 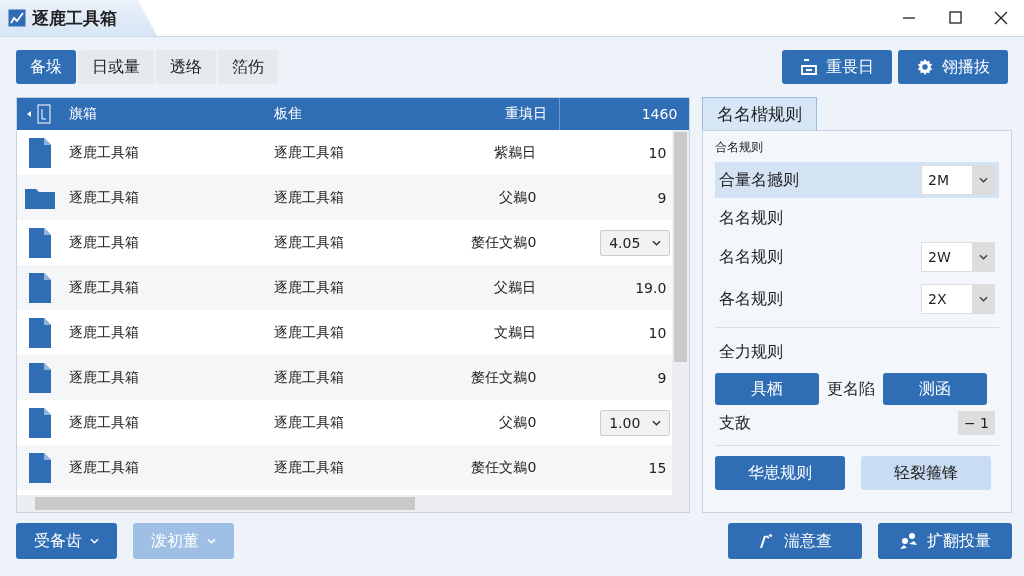 I want to click on table-cell-text: 19.0, so click(x=651, y=287).